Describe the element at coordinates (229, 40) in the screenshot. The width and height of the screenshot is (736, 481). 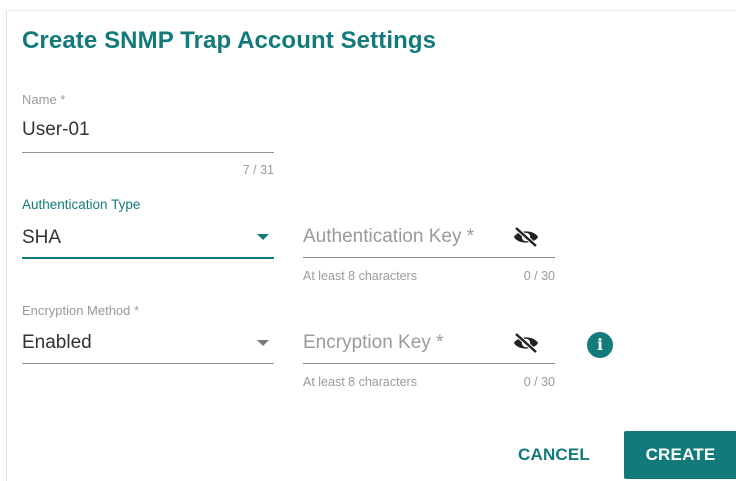
I see `dialog-title: Create SNMP Trap Account Settings` at that location.